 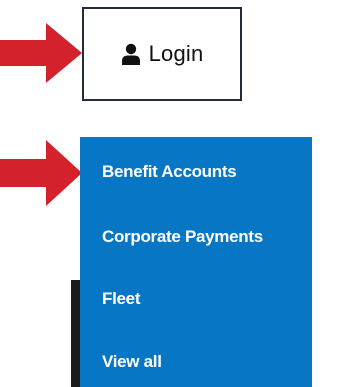 What do you see at coordinates (41, 173) in the screenshot?
I see `annotation-arrow-menu` at bounding box center [41, 173].